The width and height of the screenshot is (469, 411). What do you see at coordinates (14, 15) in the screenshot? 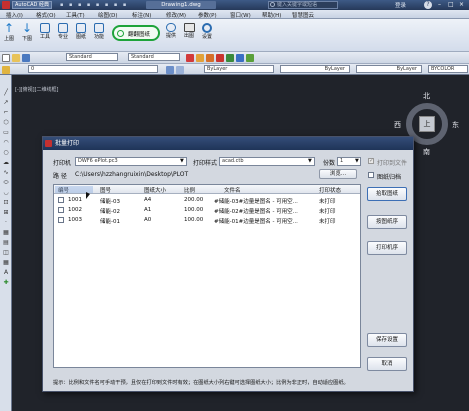
I see `menu-insert: 插入(I)` at bounding box center [14, 15].